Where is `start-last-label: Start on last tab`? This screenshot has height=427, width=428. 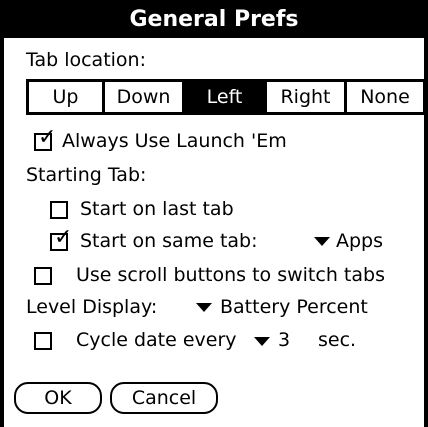 start-last-label: Start on last tab is located at coordinates (157, 209).